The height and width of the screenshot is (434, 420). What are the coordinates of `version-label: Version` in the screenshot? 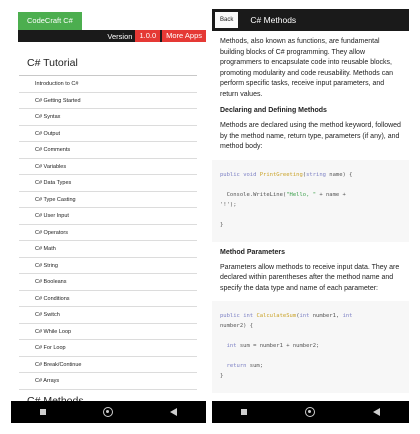 It's located at (120, 36).